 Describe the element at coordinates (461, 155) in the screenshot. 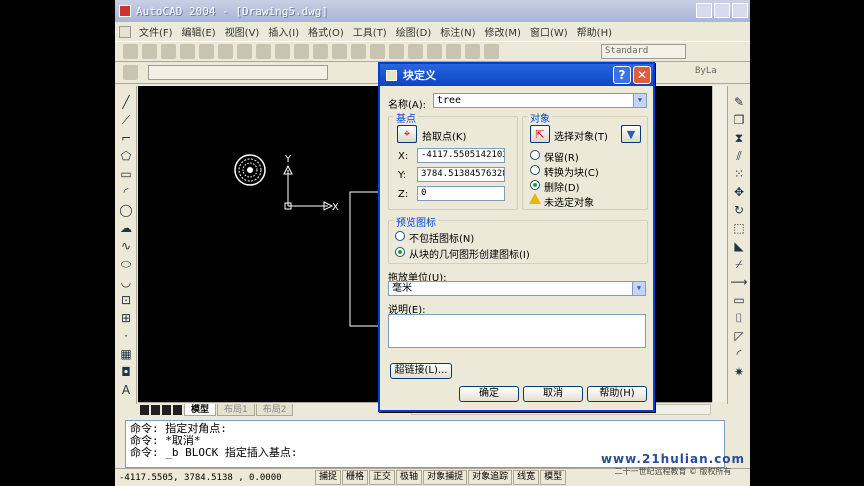

I see `x-input: -4117.55051421032` at that location.